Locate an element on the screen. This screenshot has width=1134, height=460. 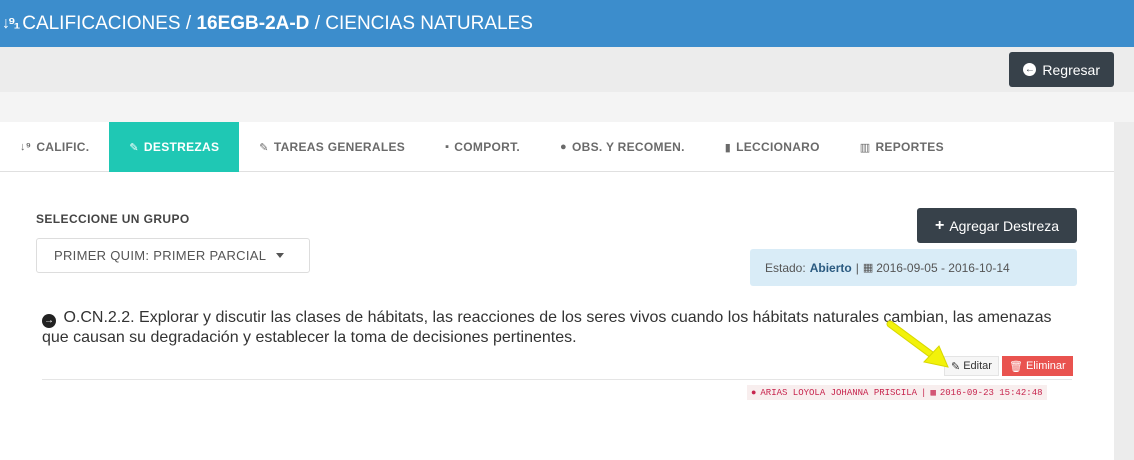
header-section: CALIFICACIONES is located at coordinates (101, 23).